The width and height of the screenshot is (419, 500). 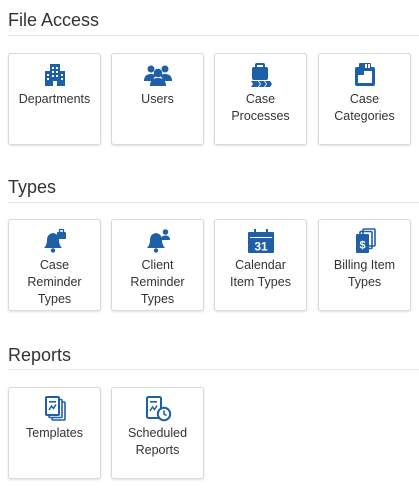 What do you see at coordinates (40, 355) in the screenshot?
I see `section-title-reports: Reports` at bounding box center [40, 355].